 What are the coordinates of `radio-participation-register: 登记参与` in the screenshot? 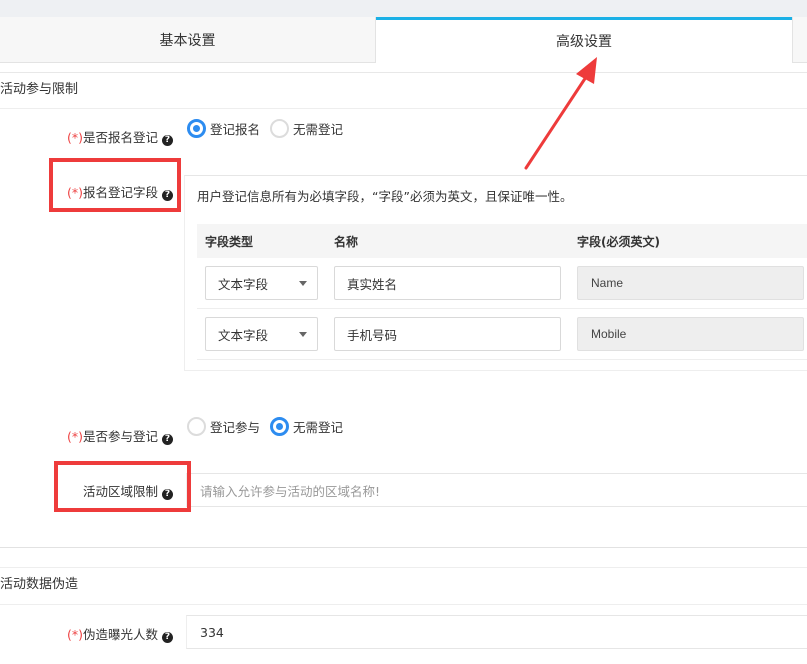 It's located at (223, 426).